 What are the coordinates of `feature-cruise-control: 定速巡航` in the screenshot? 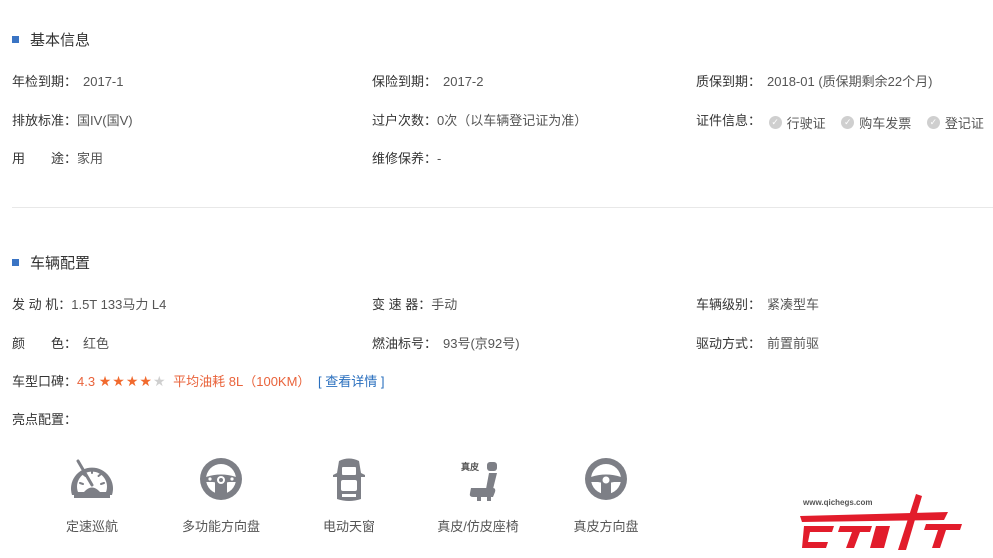 It's located at (92, 495).